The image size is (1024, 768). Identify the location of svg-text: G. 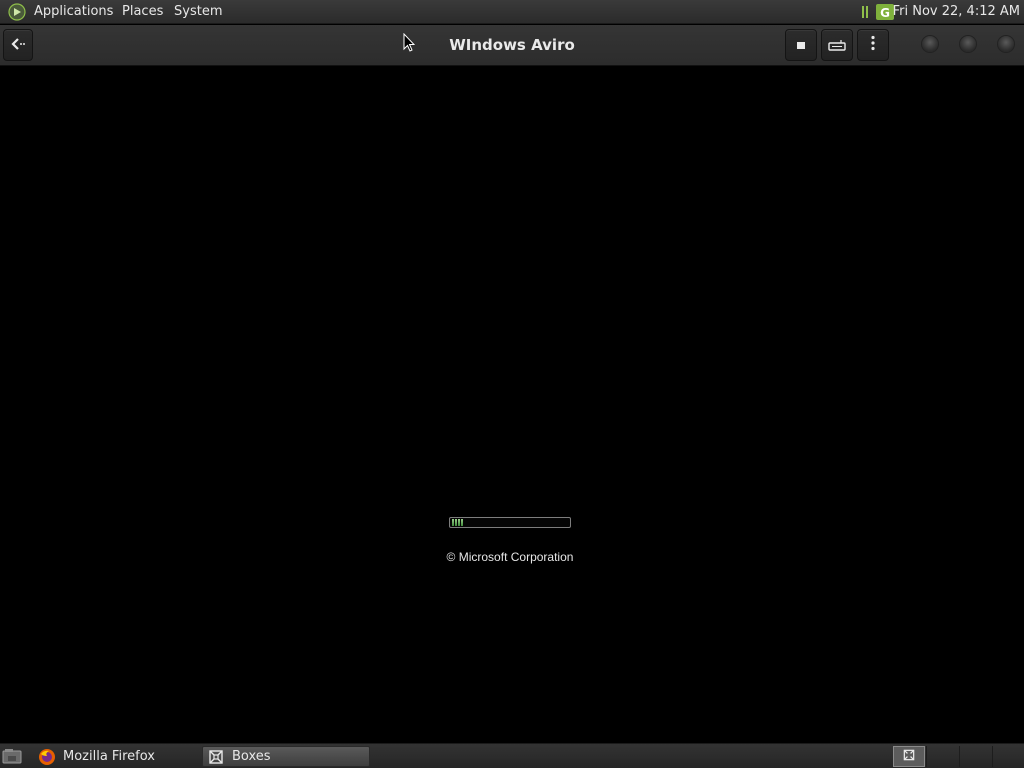
(885, 13).